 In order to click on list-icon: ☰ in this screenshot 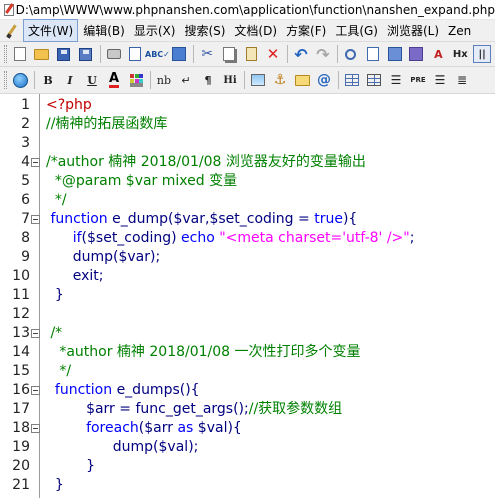, I will do `click(440, 80)`.